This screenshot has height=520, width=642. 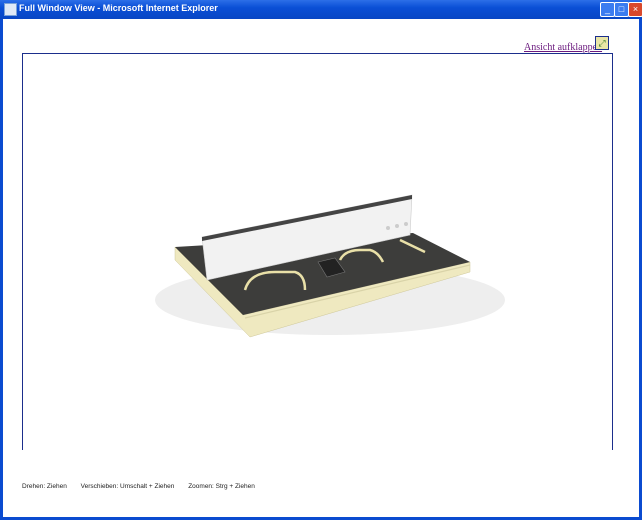 I want to click on hint-zoom: Zoomen: Strg + Ziehen, so click(x=221, y=486).